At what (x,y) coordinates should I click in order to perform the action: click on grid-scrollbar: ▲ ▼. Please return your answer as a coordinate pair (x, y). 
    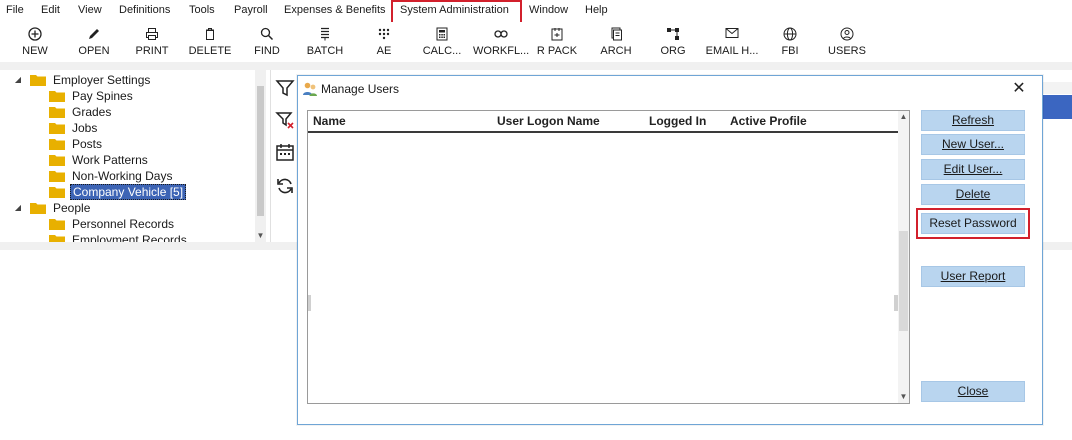
    Looking at the image, I should click on (903, 257).